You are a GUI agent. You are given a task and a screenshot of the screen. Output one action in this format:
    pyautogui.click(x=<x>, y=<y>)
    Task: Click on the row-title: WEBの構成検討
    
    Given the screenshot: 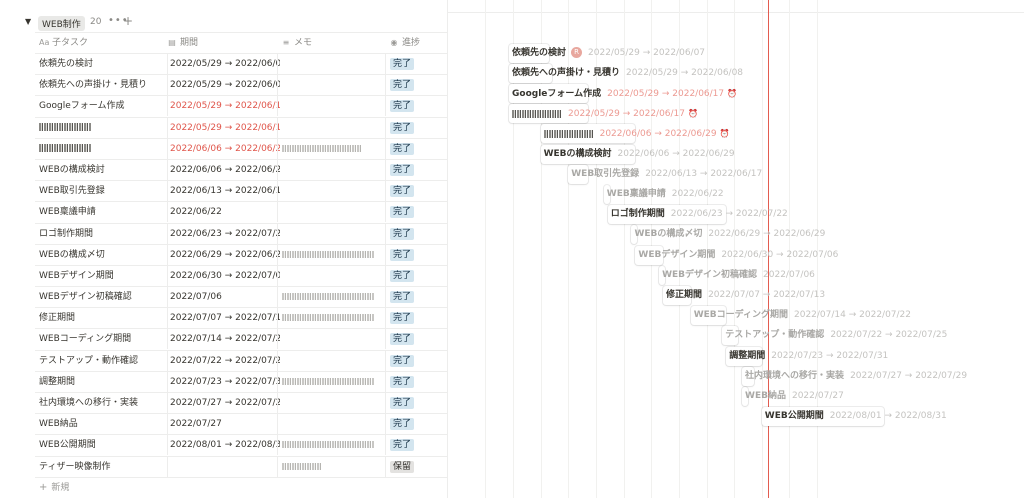 What is the action you would take?
    pyautogui.click(x=100, y=170)
    